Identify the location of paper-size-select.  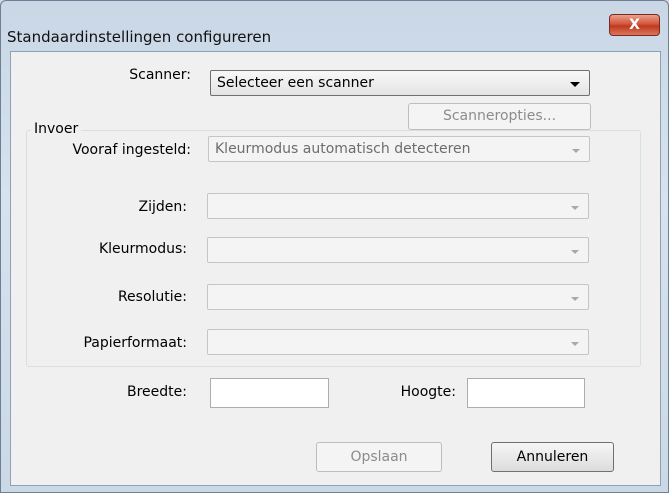
(398, 342).